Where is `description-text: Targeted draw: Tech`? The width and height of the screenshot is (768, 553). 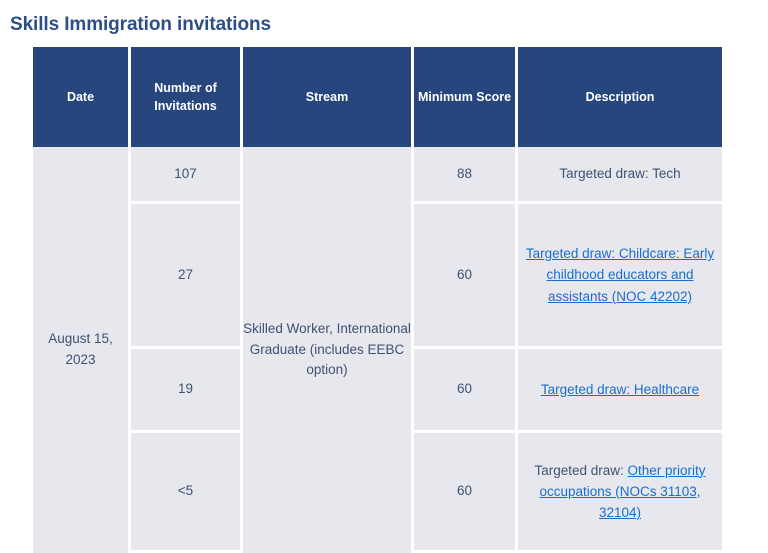
description-text: Targeted draw: Tech is located at coordinates (620, 174).